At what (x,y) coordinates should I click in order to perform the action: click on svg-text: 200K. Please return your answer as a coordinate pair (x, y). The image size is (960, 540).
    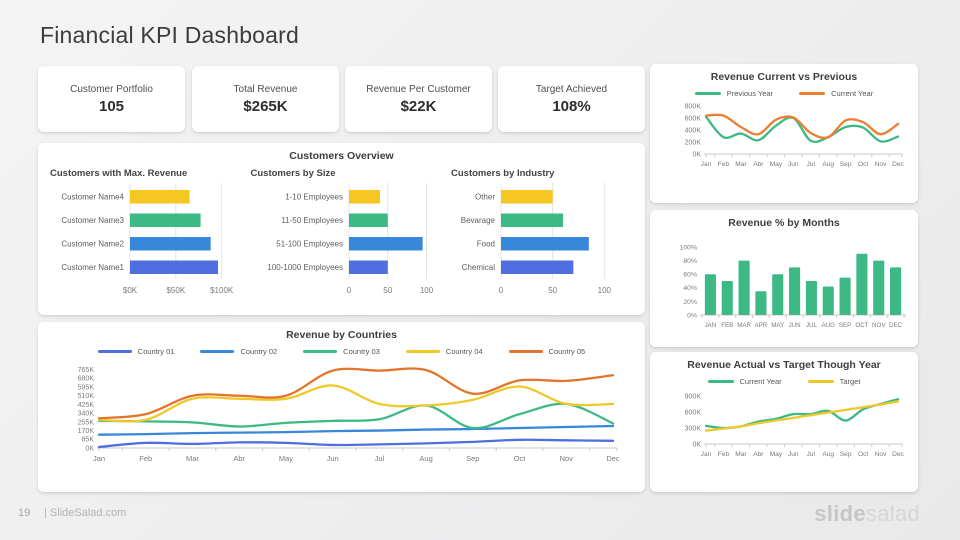
    Looking at the image, I should click on (693, 142).